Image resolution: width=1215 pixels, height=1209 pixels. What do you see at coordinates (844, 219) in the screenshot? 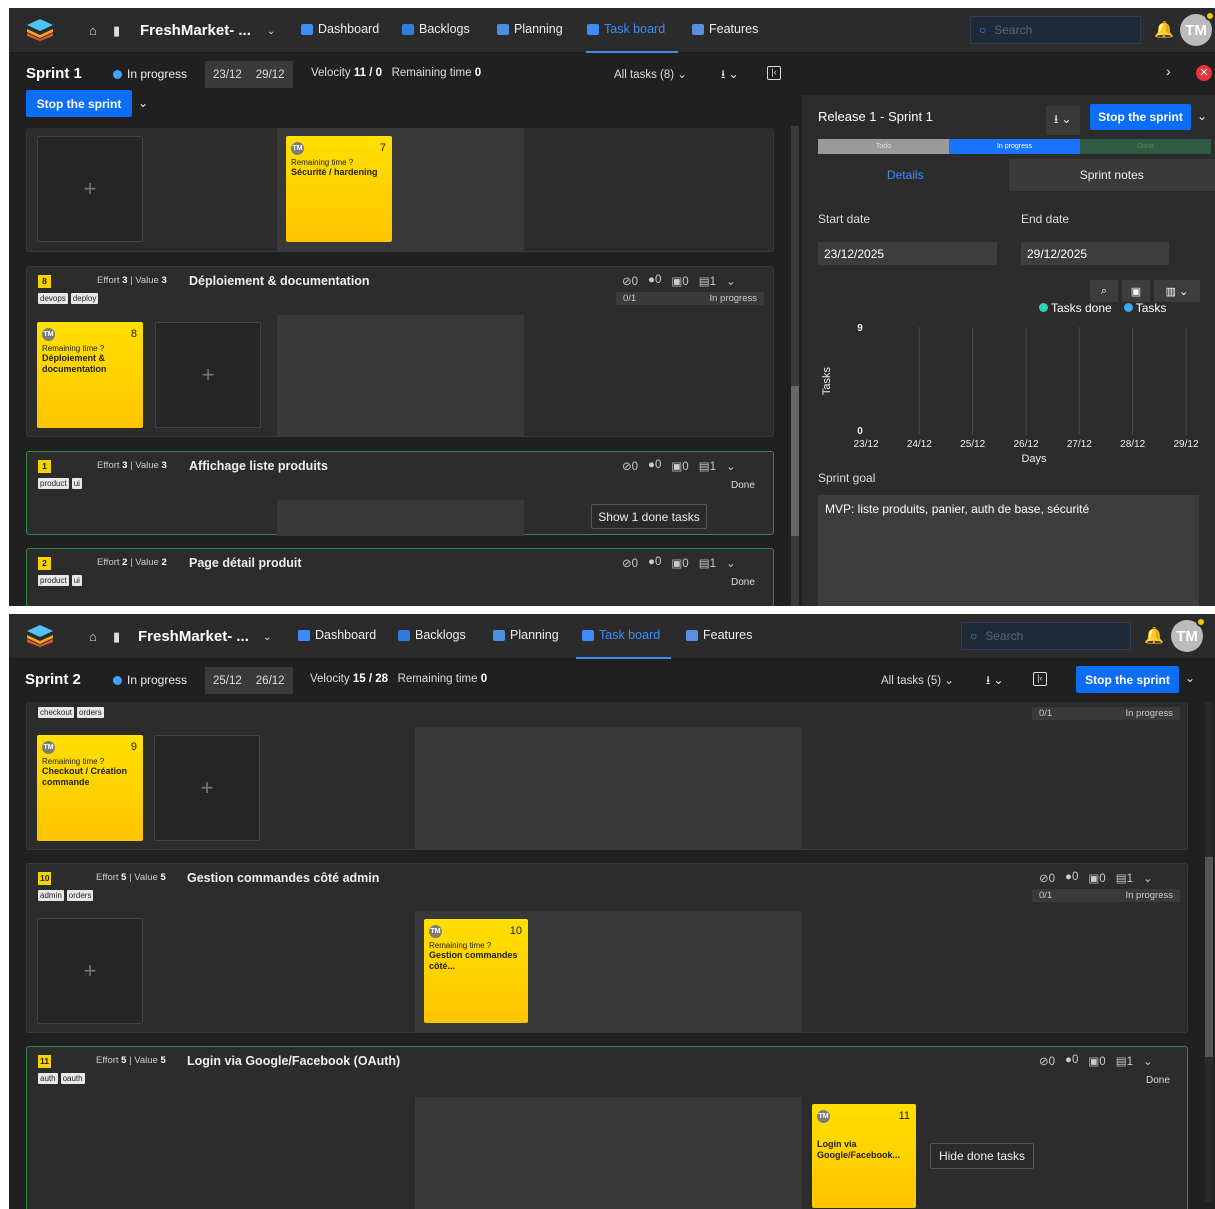
I see `start-date-label: Start date` at bounding box center [844, 219].